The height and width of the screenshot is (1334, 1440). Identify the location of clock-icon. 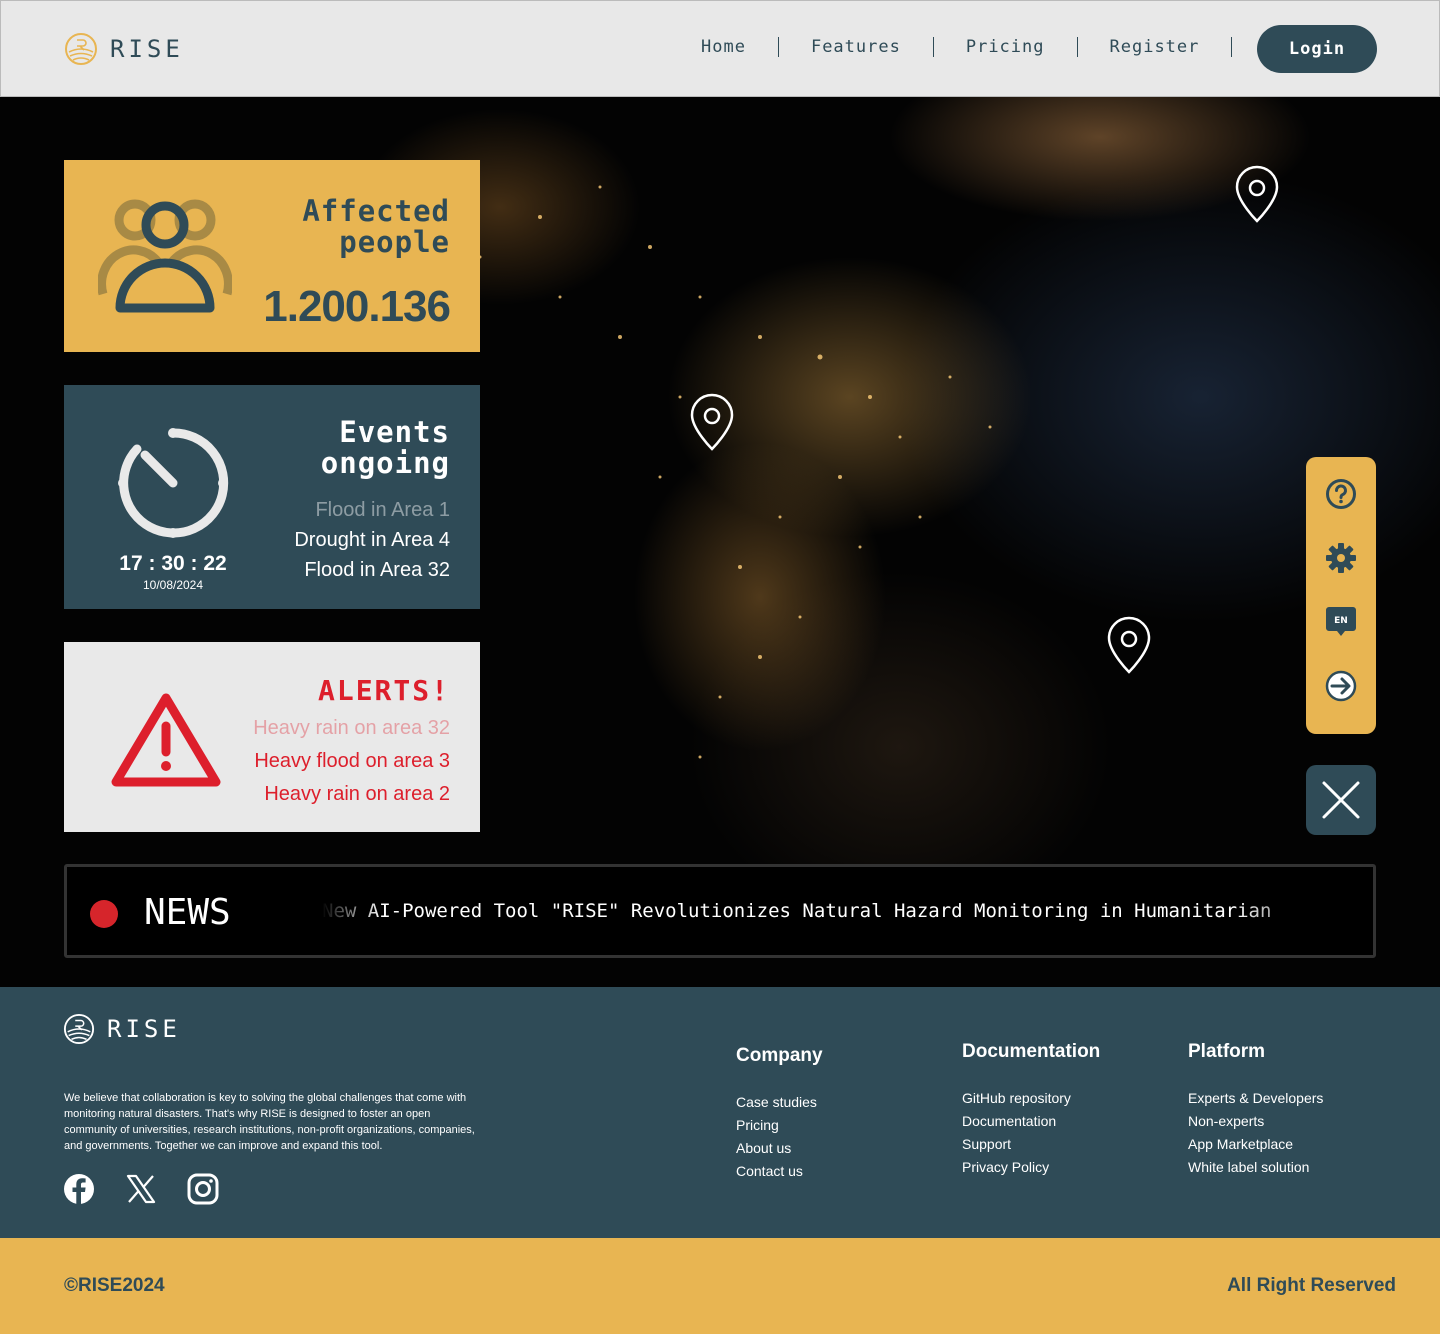
(173, 483).